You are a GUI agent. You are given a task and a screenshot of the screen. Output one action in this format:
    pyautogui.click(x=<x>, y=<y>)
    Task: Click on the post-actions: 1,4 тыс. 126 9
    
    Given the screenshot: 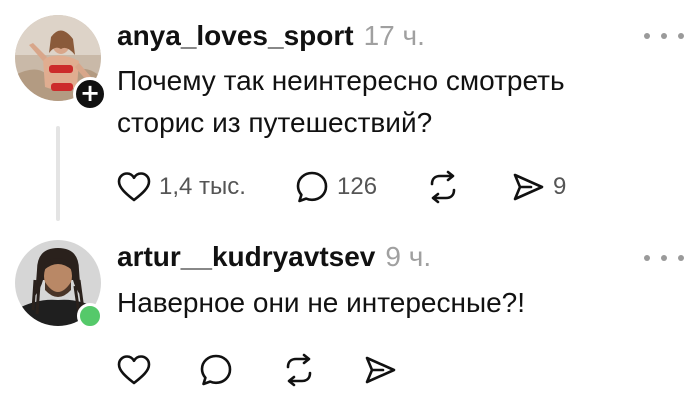 What is the action you would take?
    pyautogui.click(x=341, y=187)
    